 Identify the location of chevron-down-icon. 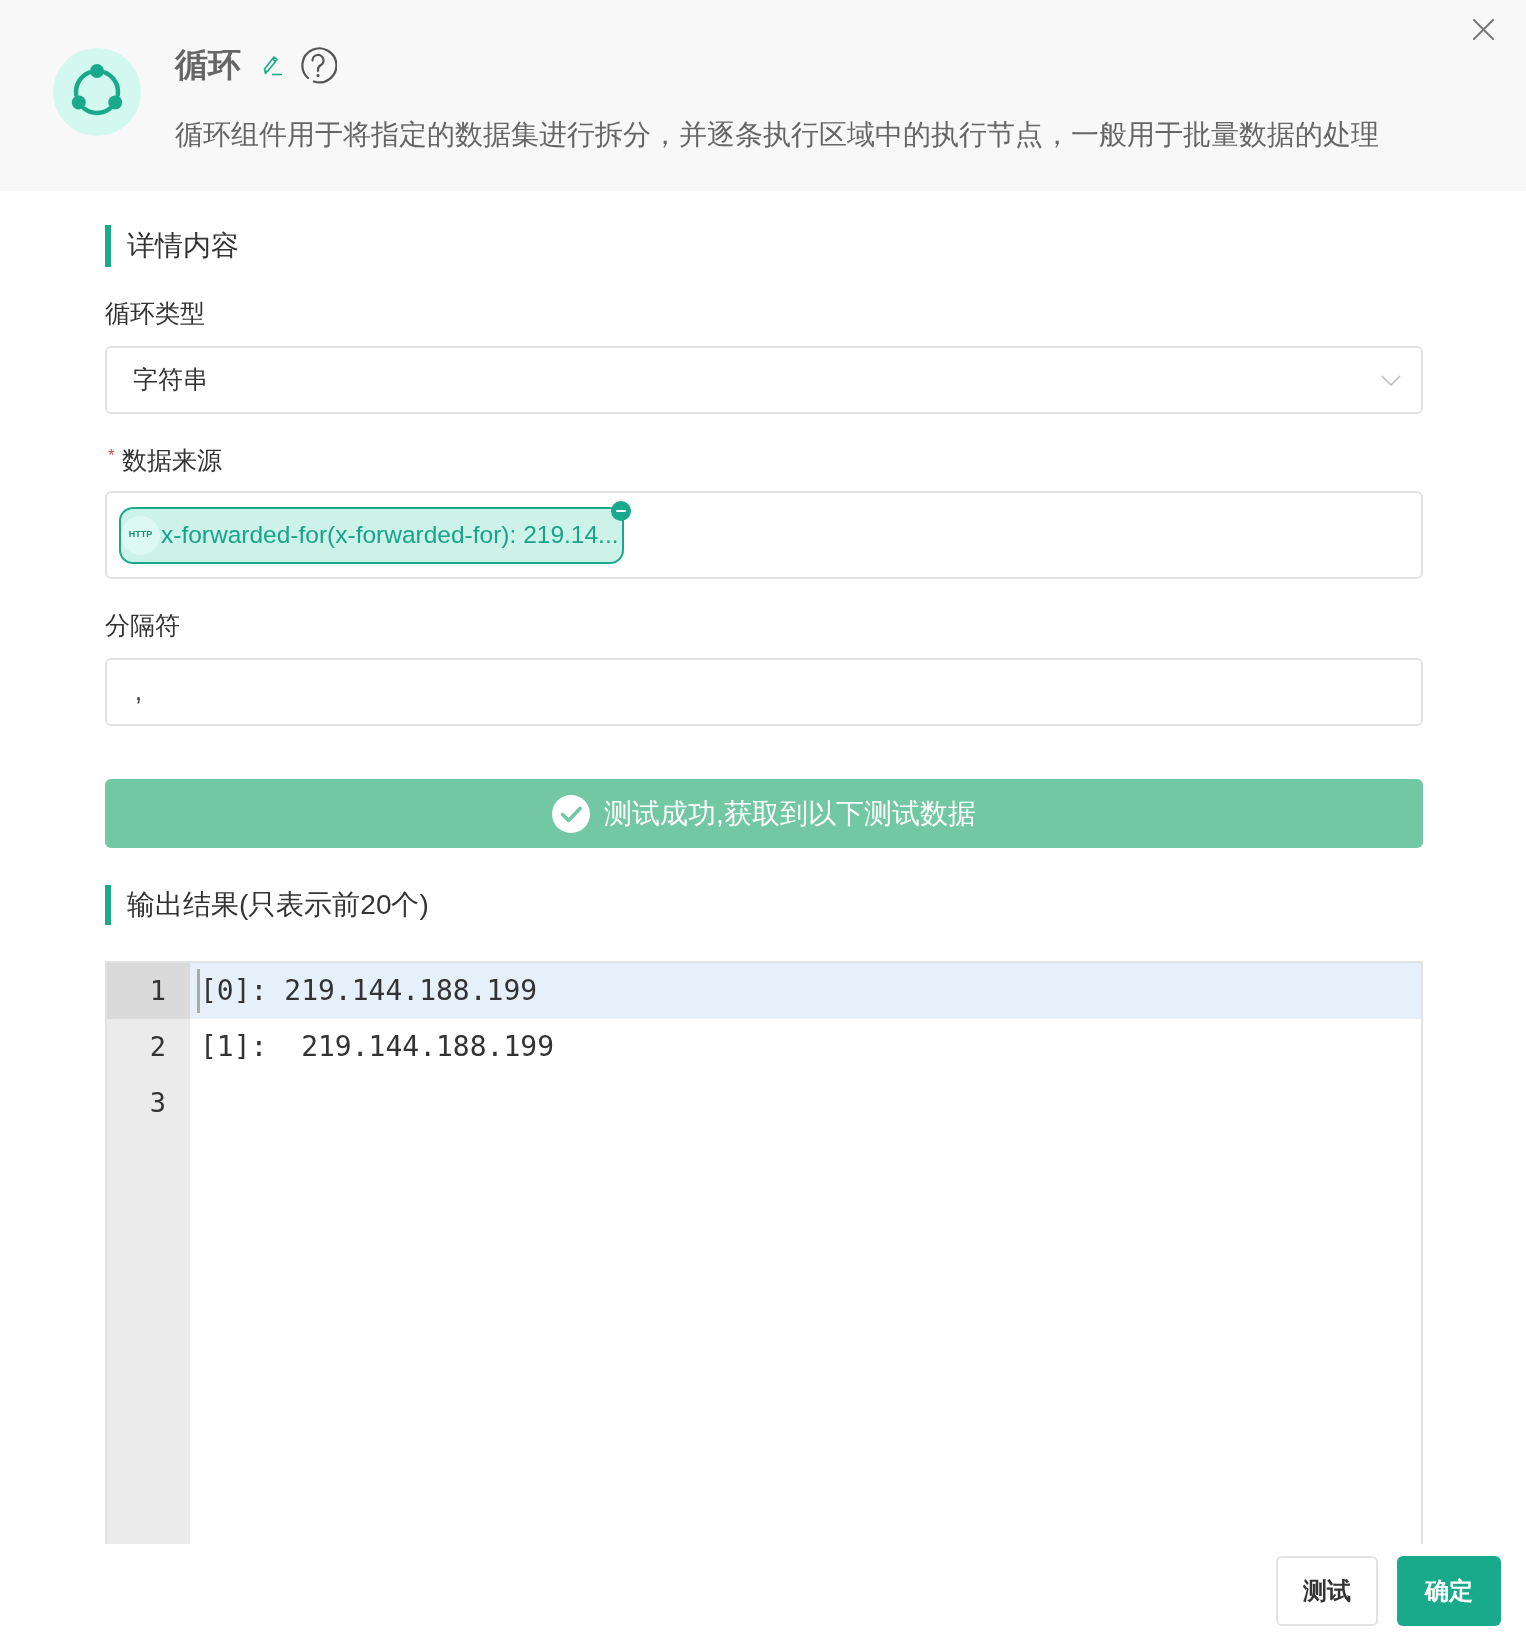
(1391, 380).